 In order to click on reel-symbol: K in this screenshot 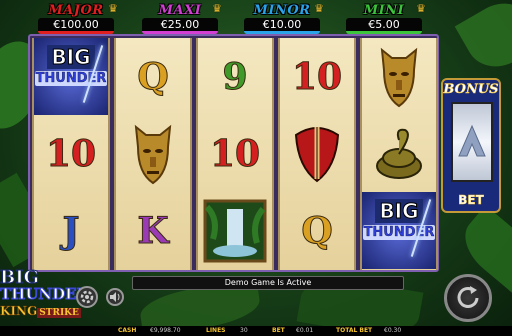, I will do `click(153, 230)`.